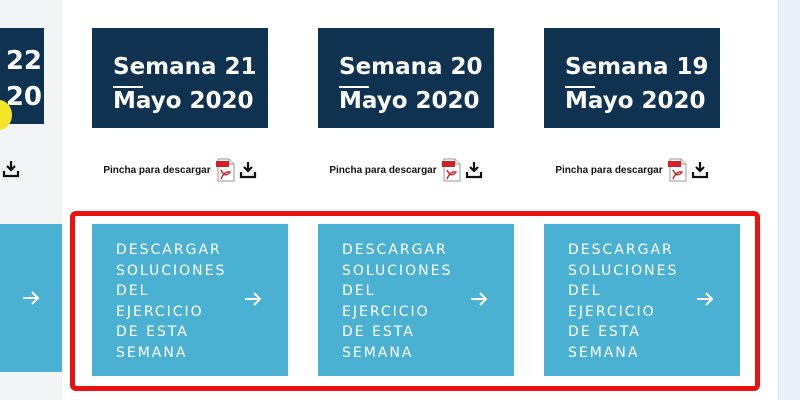  What do you see at coordinates (637, 67) in the screenshot?
I see `week-label: Semana 19` at bounding box center [637, 67].